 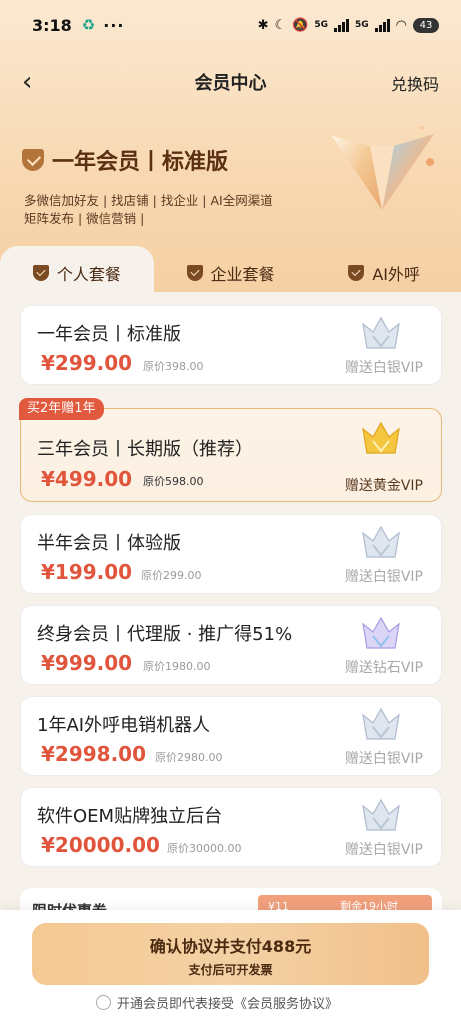 I want to click on nav-bar: ‹ 会员中心 兑换码, so click(x=230, y=82).